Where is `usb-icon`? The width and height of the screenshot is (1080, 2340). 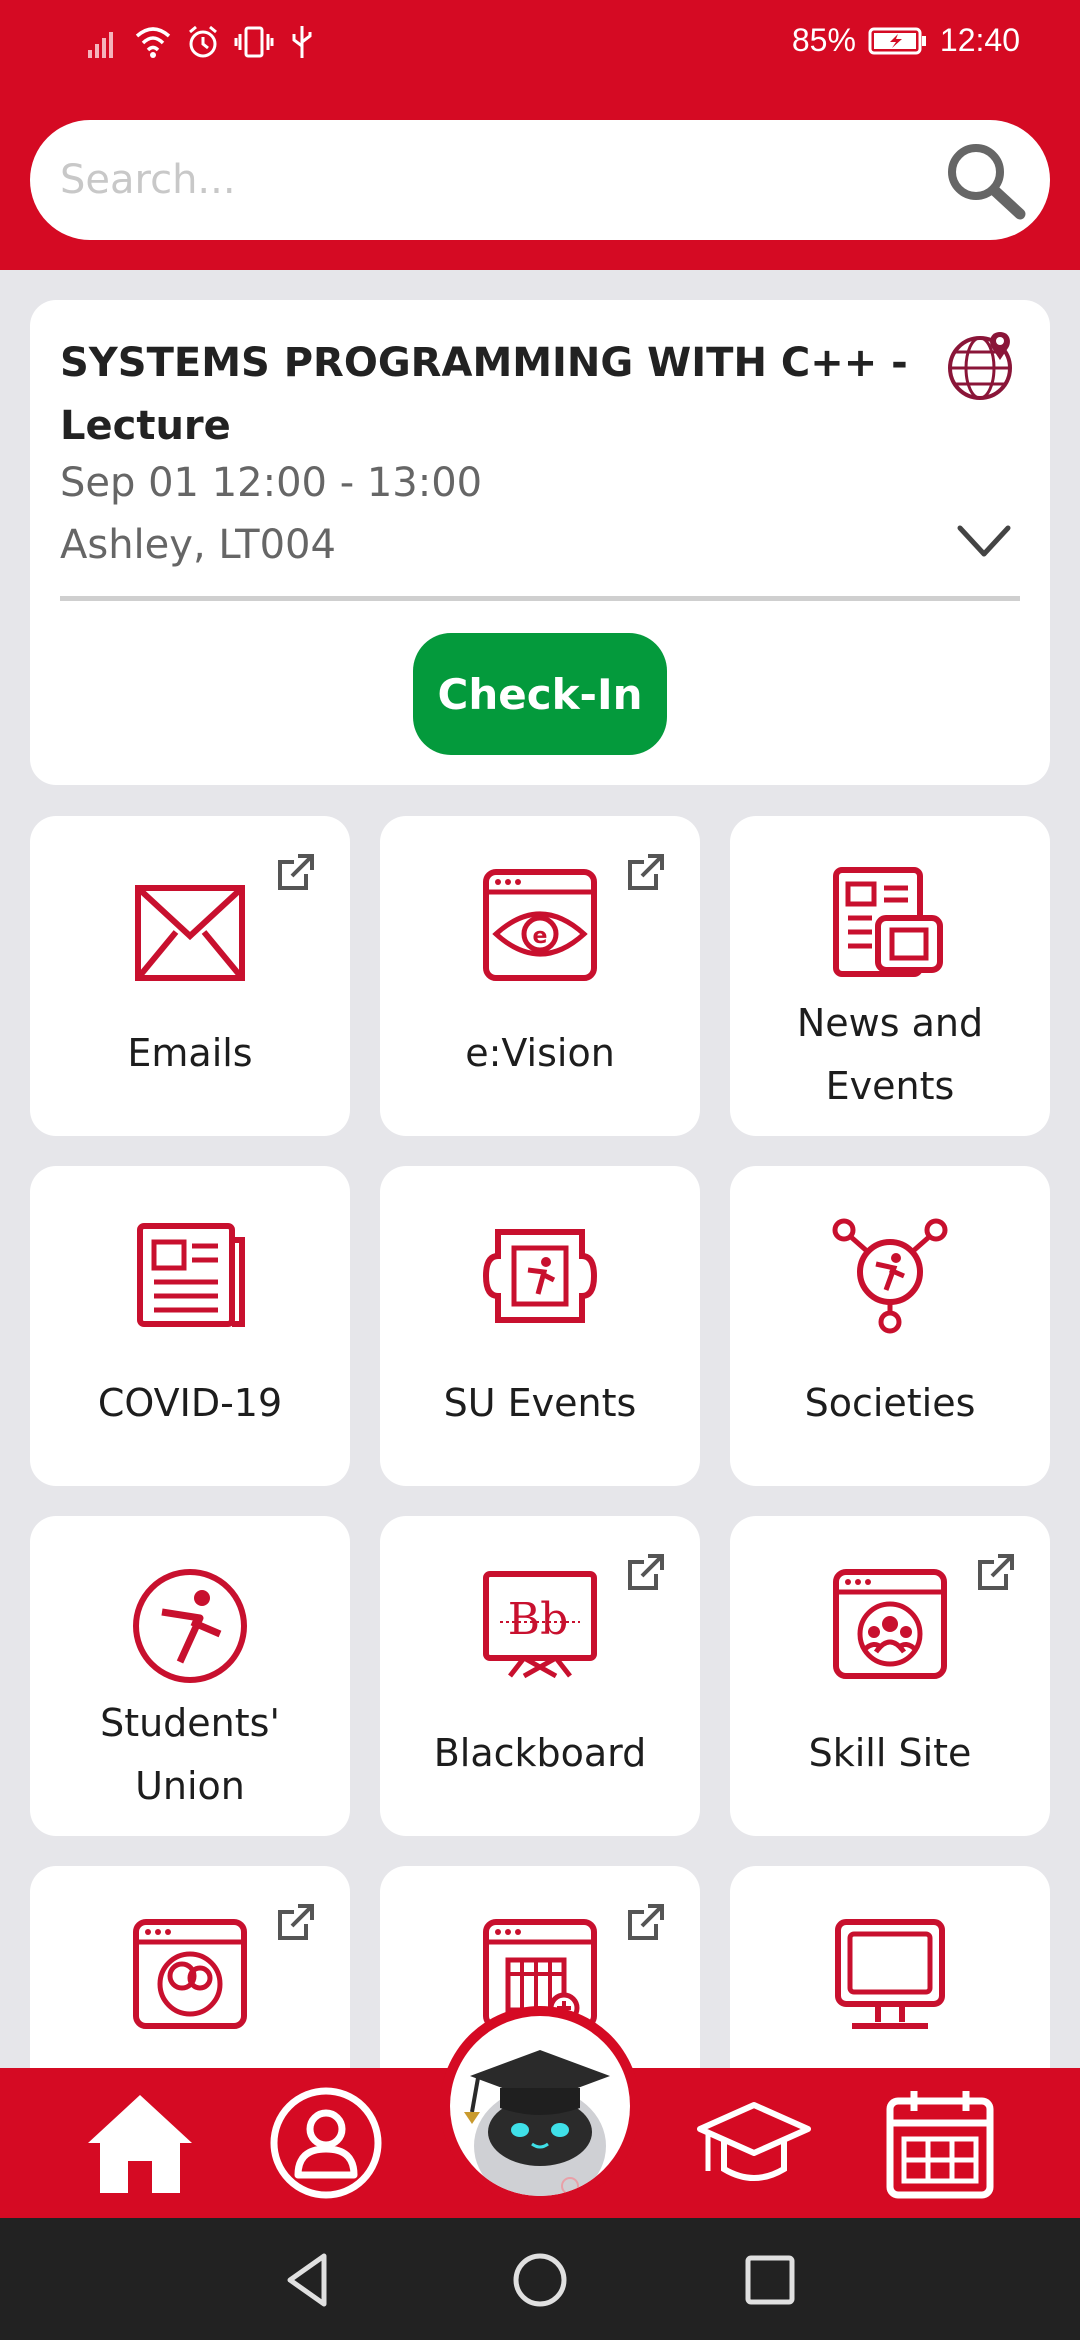 usb-icon is located at coordinates (302, 42).